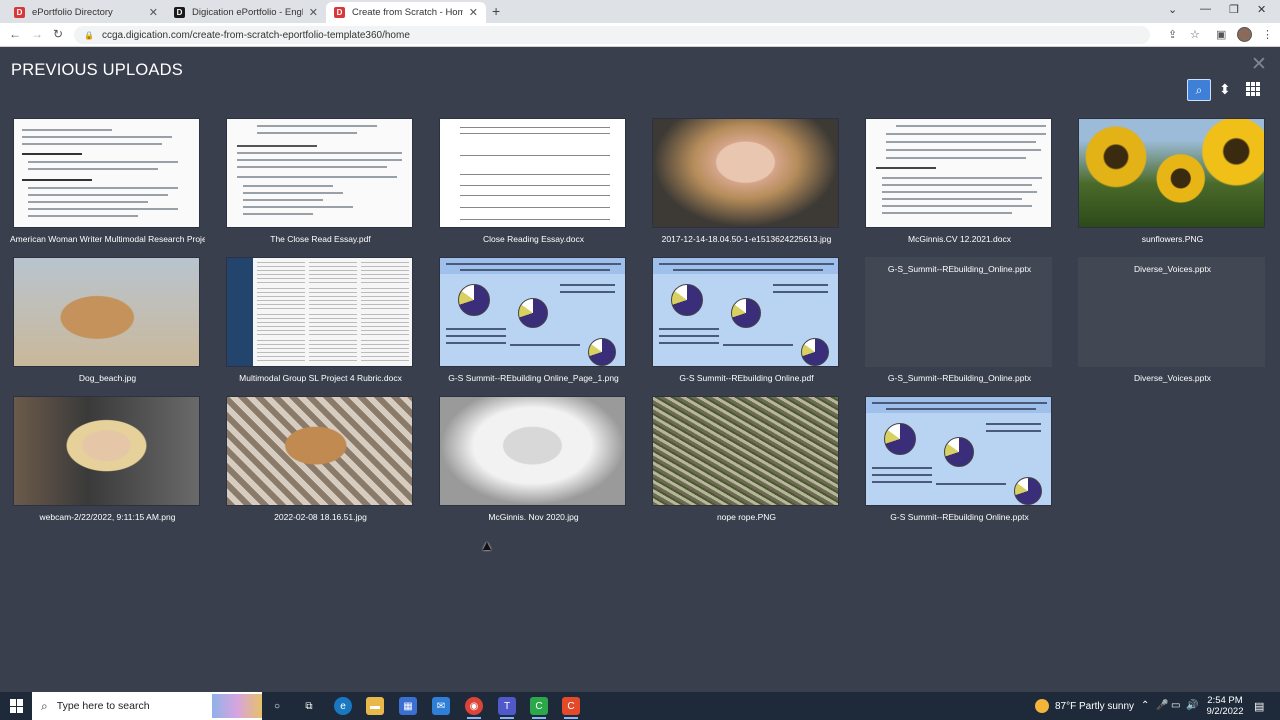  I want to click on more-menu-icon: ⋮, so click(1267, 34).